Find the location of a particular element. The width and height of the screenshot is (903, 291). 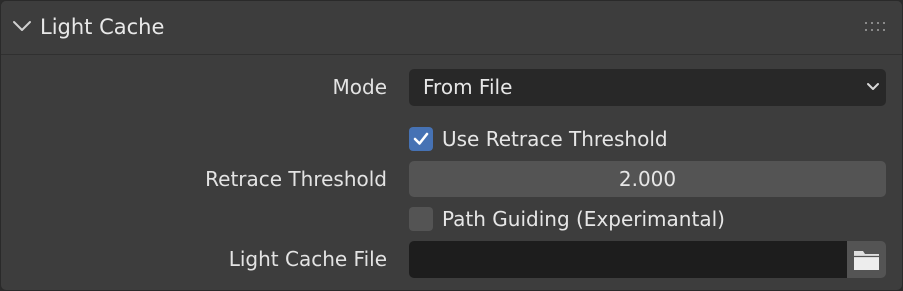

retrace-threshold-value: 2.000 is located at coordinates (647, 179).